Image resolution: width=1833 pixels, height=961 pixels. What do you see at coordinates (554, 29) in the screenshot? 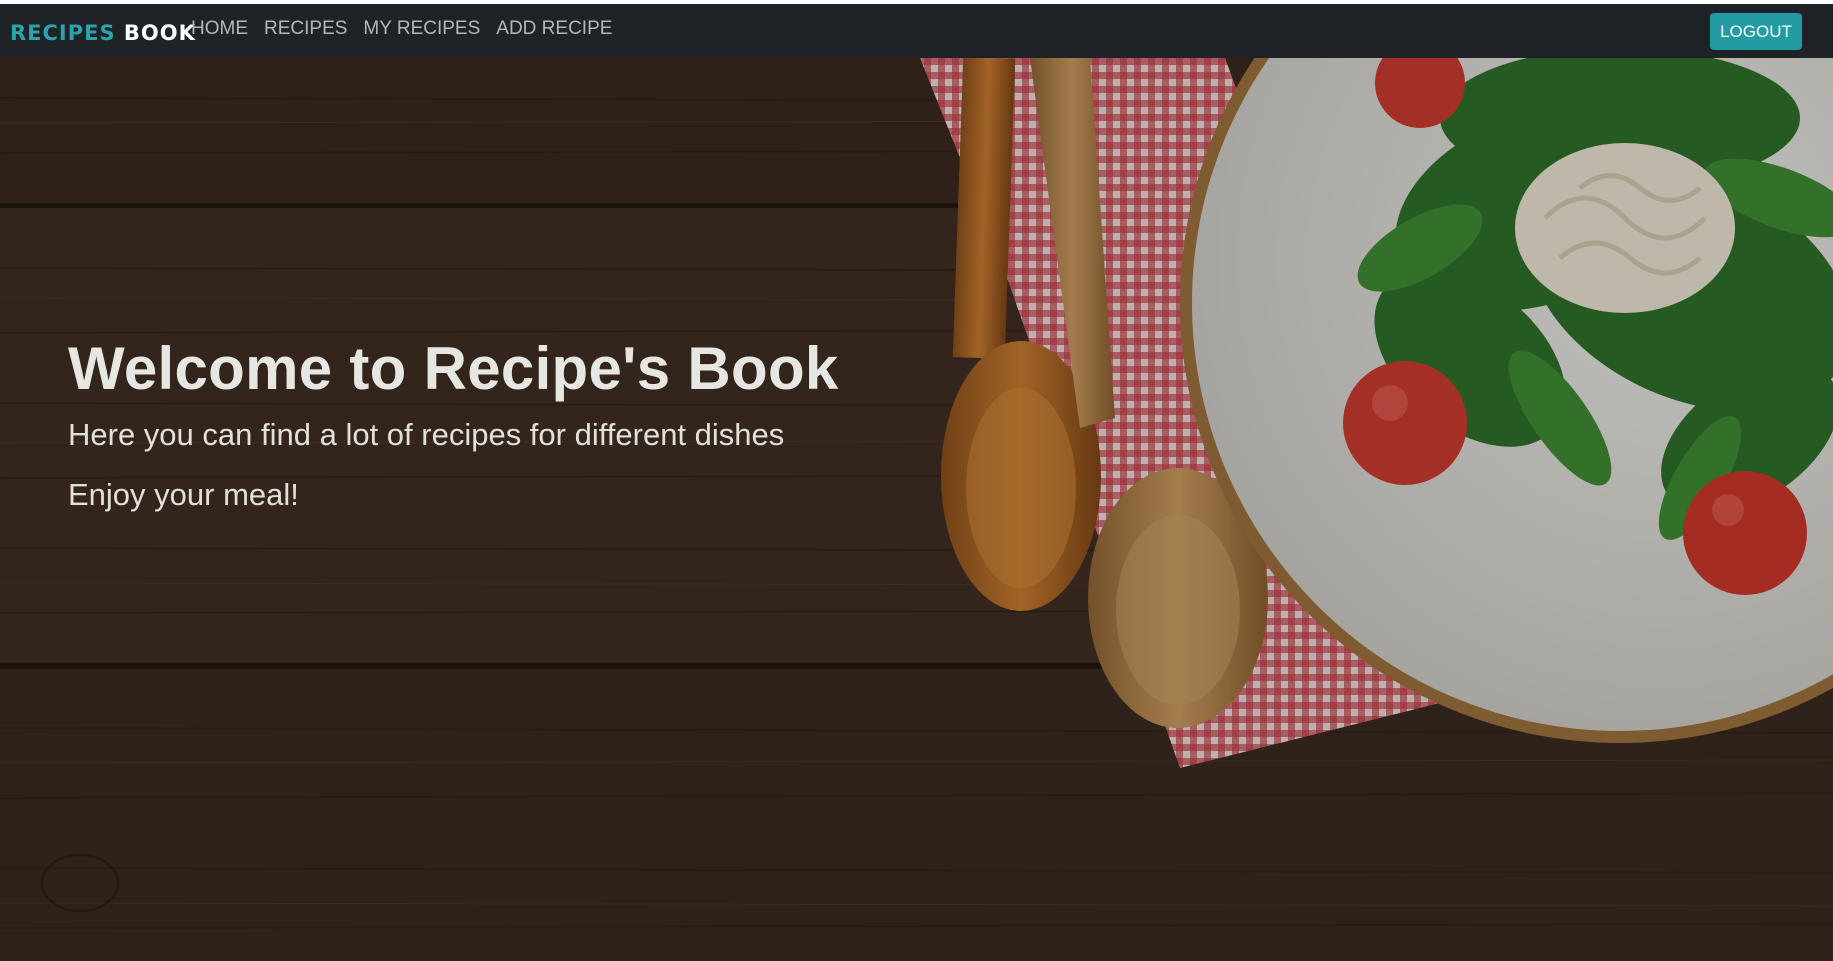
I see `nav-link-add-recipe: ADD RECIPE` at bounding box center [554, 29].